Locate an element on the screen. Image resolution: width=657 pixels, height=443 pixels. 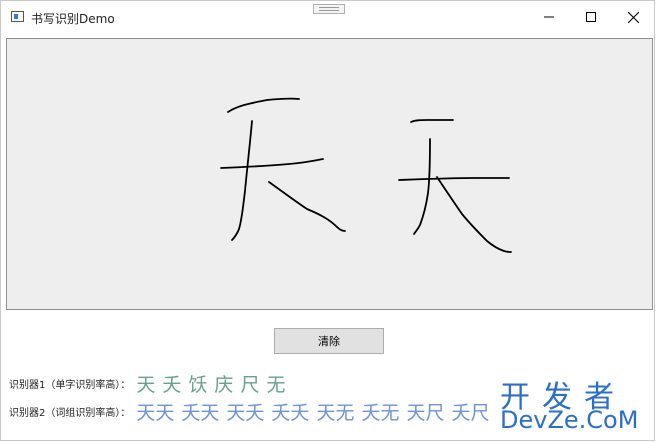
candidate-item: 天尺 is located at coordinates (425, 411).